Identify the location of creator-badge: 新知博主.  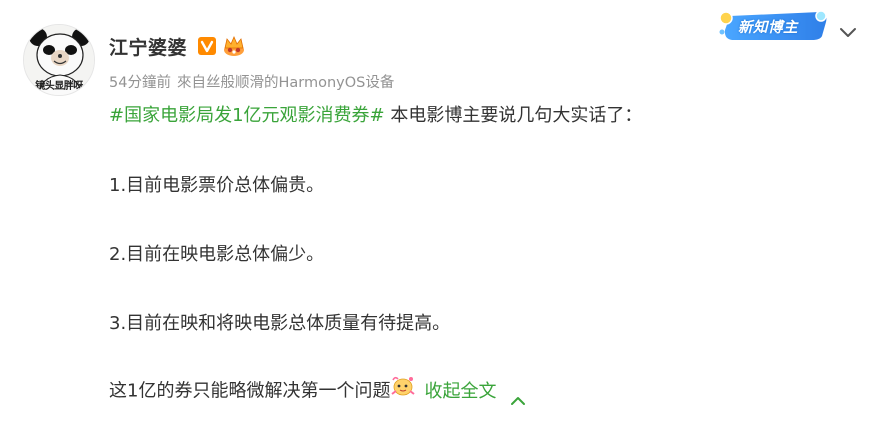
(775, 26).